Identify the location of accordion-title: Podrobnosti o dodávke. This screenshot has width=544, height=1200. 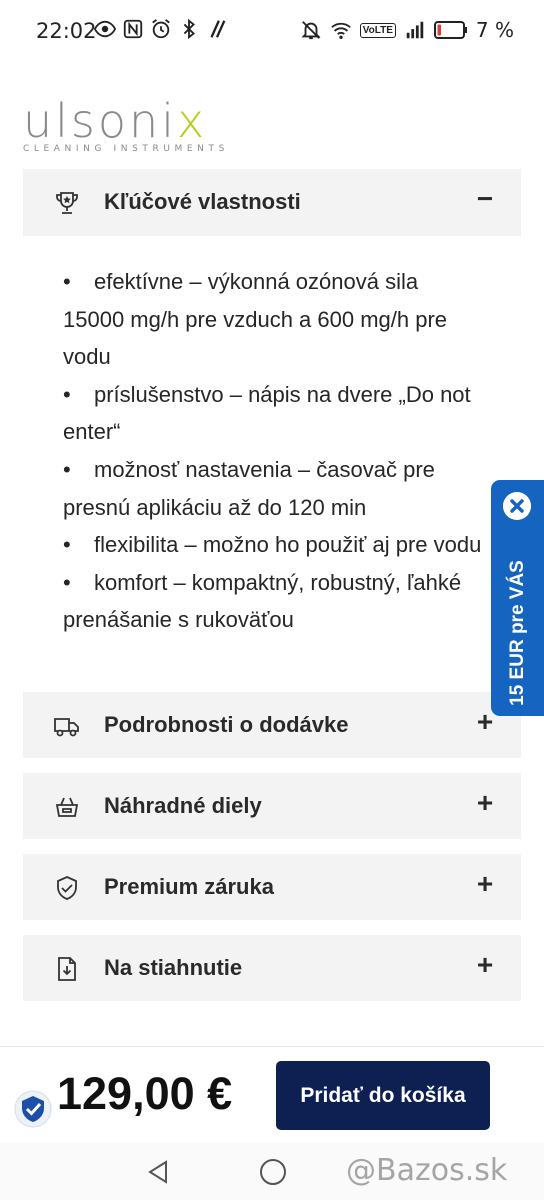
(226, 724).